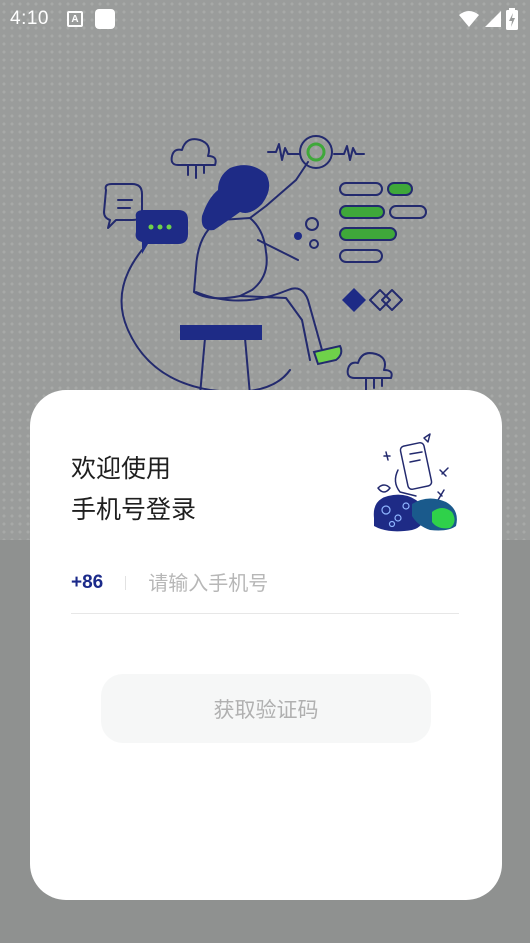 This screenshot has width=530, height=943. Describe the element at coordinates (493, 19) in the screenshot. I see `signal-icon` at that location.